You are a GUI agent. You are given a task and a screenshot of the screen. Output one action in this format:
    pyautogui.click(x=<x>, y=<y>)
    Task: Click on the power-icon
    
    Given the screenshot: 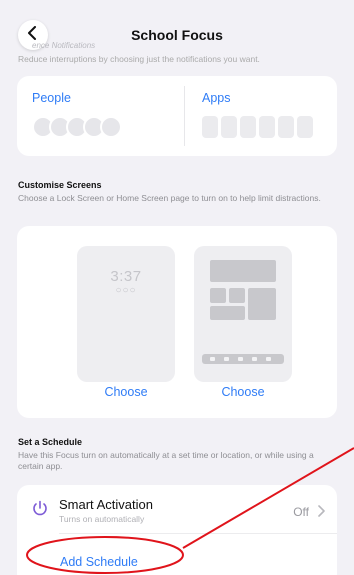 What is the action you would take?
    pyautogui.click(x=40, y=508)
    